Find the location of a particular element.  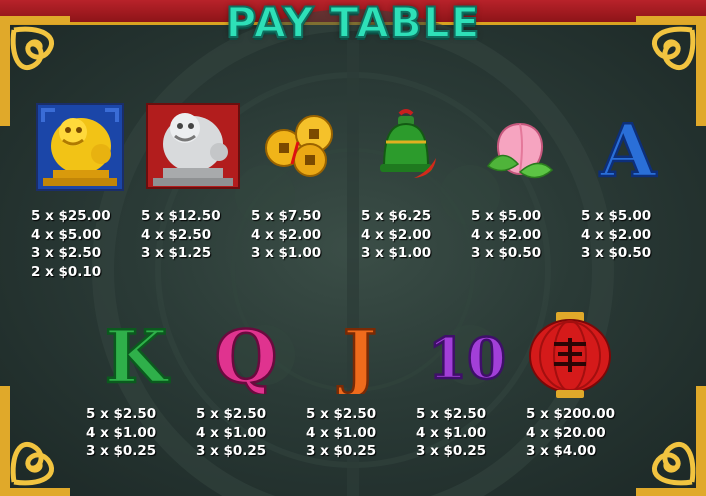

payout-list-silver-lion: 5 x $12.50 4 x $2.50 3 x $1.25 is located at coordinates (181, 235).